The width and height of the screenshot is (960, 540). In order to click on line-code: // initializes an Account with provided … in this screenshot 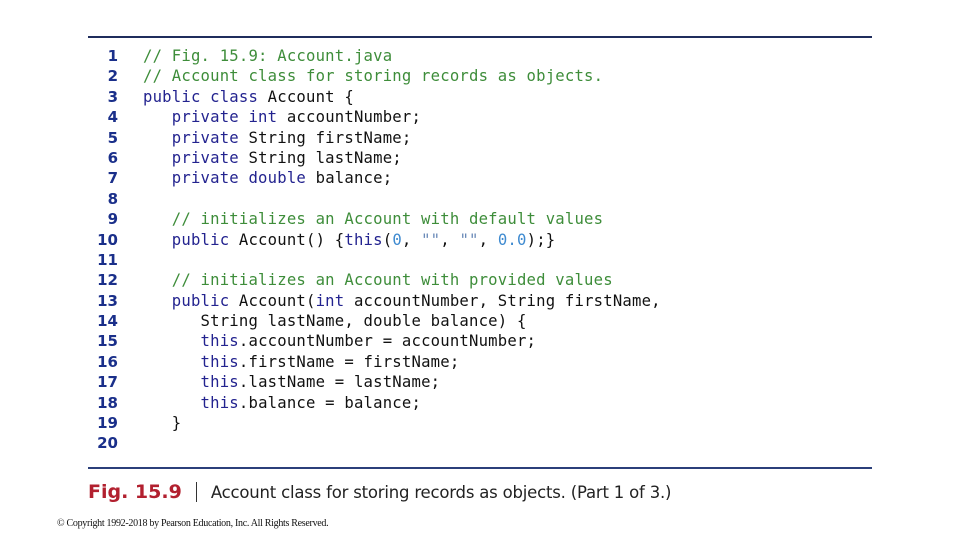, I will do `click(378, 280)`.